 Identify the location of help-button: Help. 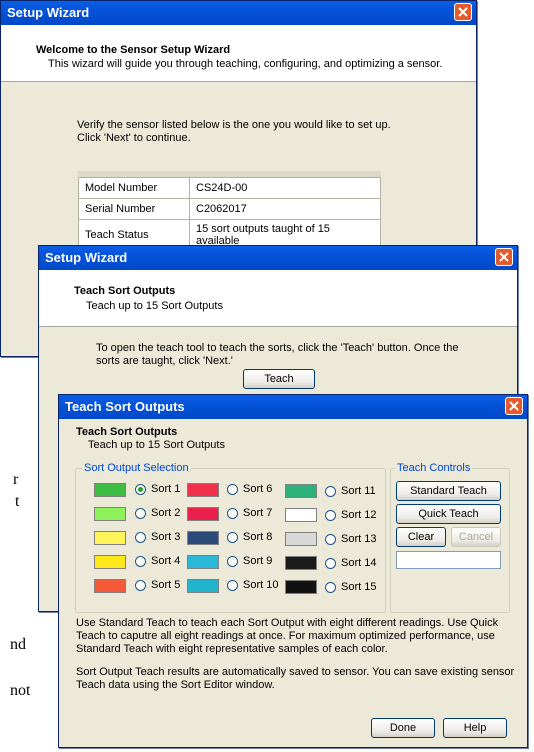
(475, 728).